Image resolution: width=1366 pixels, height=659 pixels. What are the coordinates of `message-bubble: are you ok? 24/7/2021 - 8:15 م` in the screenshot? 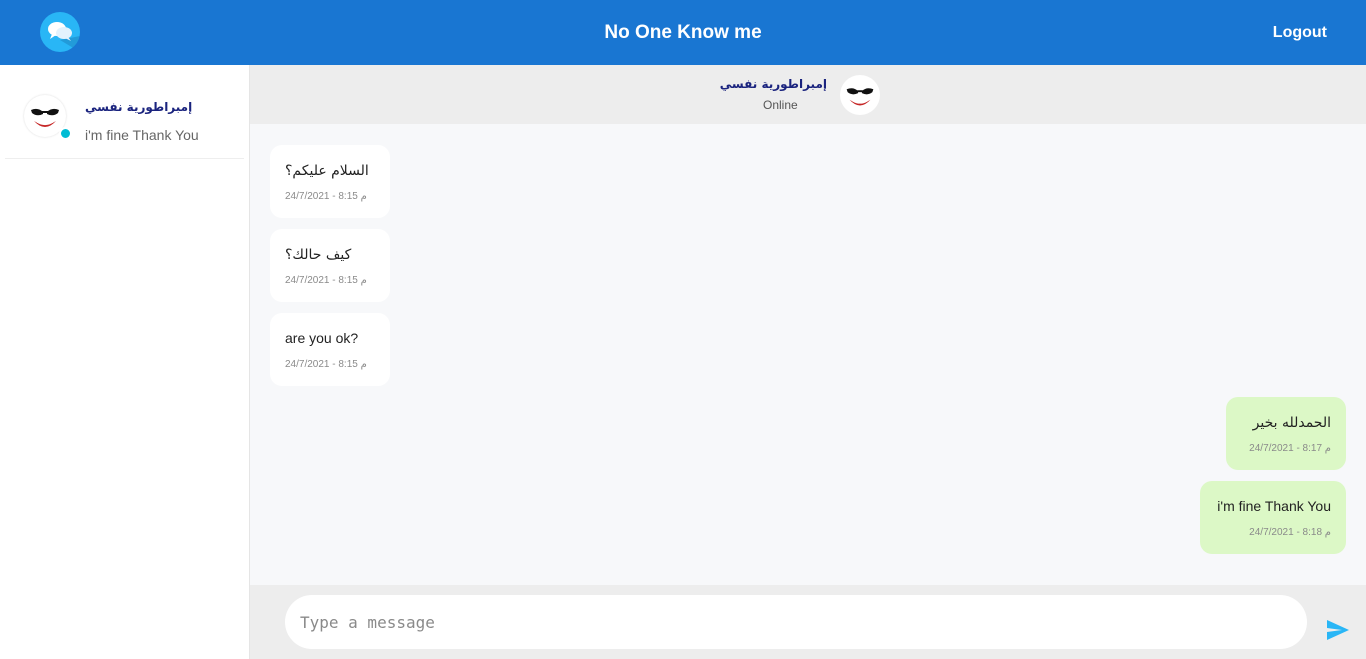 It's located at (330, 349).